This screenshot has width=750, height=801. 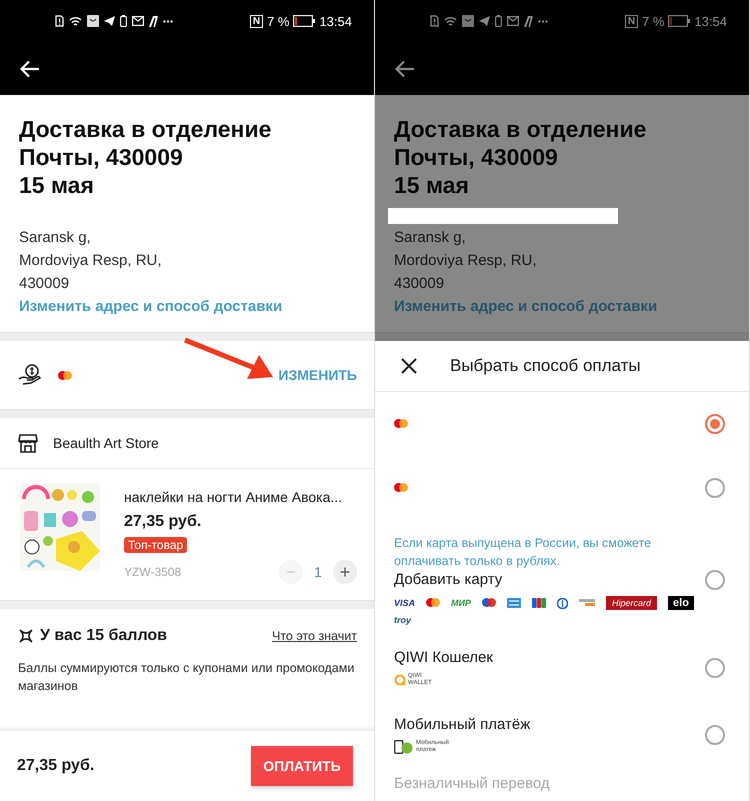 I want to click on top-product-badge: Топ-товар, so click(x=156, y=545).